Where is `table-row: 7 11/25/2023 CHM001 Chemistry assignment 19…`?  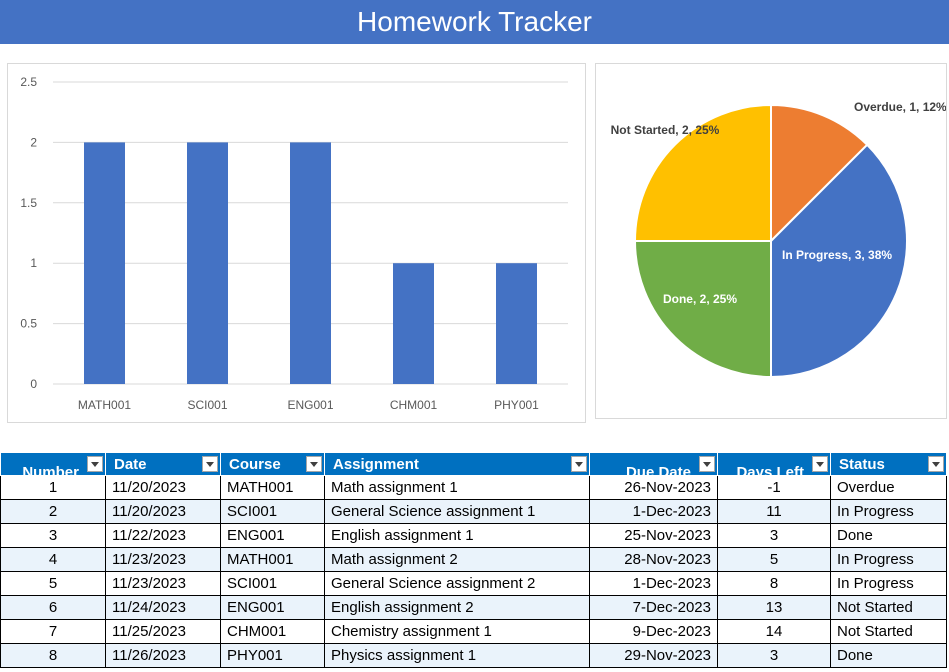
table-row: 7 11/25/2023 CHM001 Chemistry assignment 19… is located at coordinates (473, 631).